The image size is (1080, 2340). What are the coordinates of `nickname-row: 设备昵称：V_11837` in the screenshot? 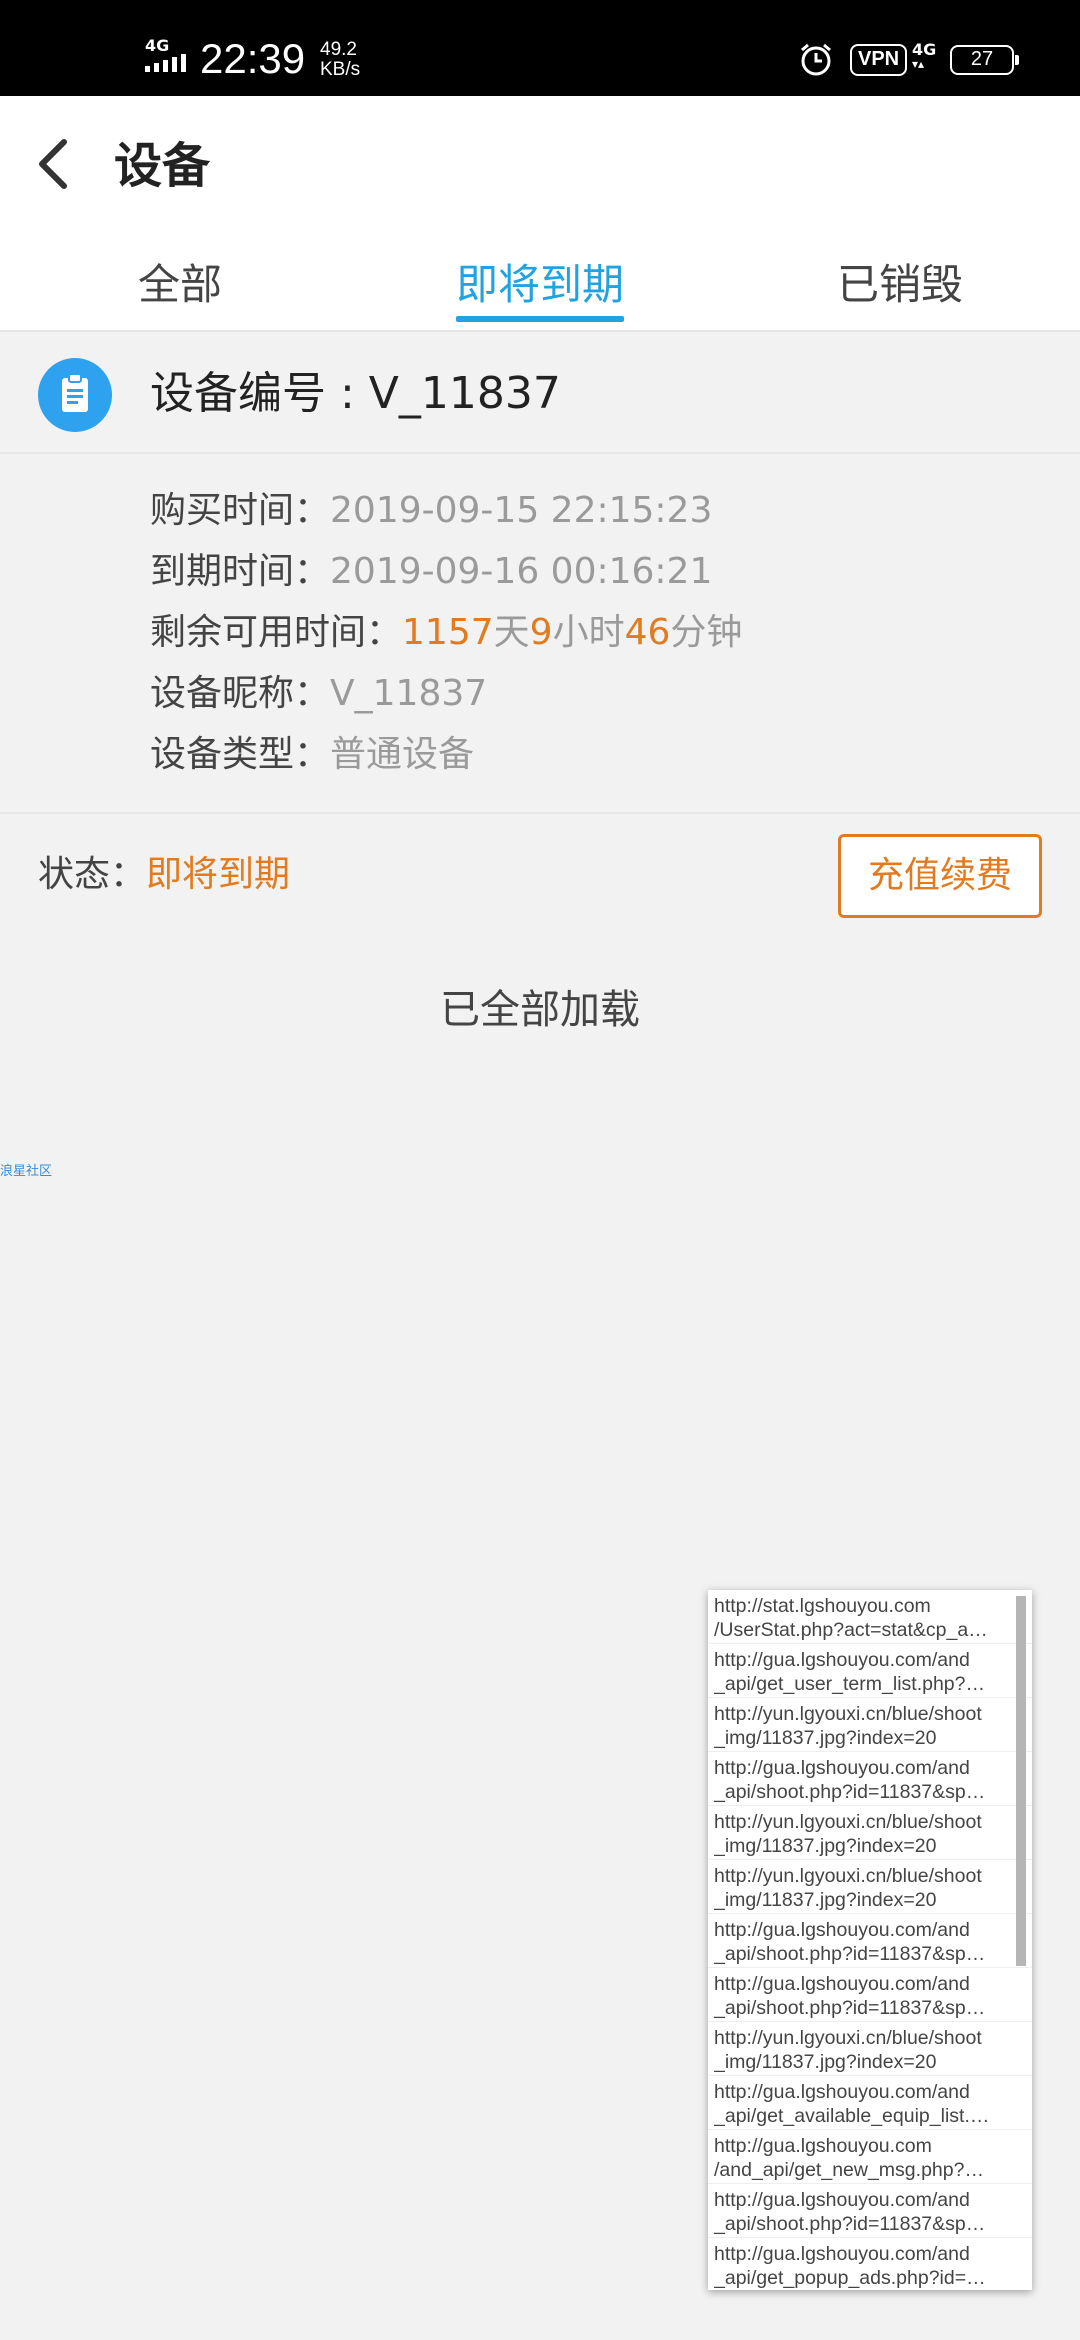 It's located at (318, 694).